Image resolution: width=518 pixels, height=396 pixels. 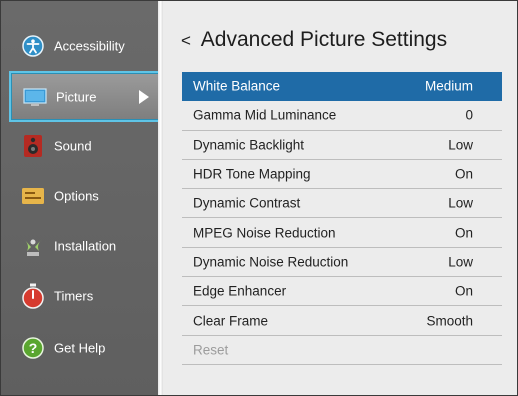 I want to click on sidebar-item-label: Timers, so click(x=74, y=296).